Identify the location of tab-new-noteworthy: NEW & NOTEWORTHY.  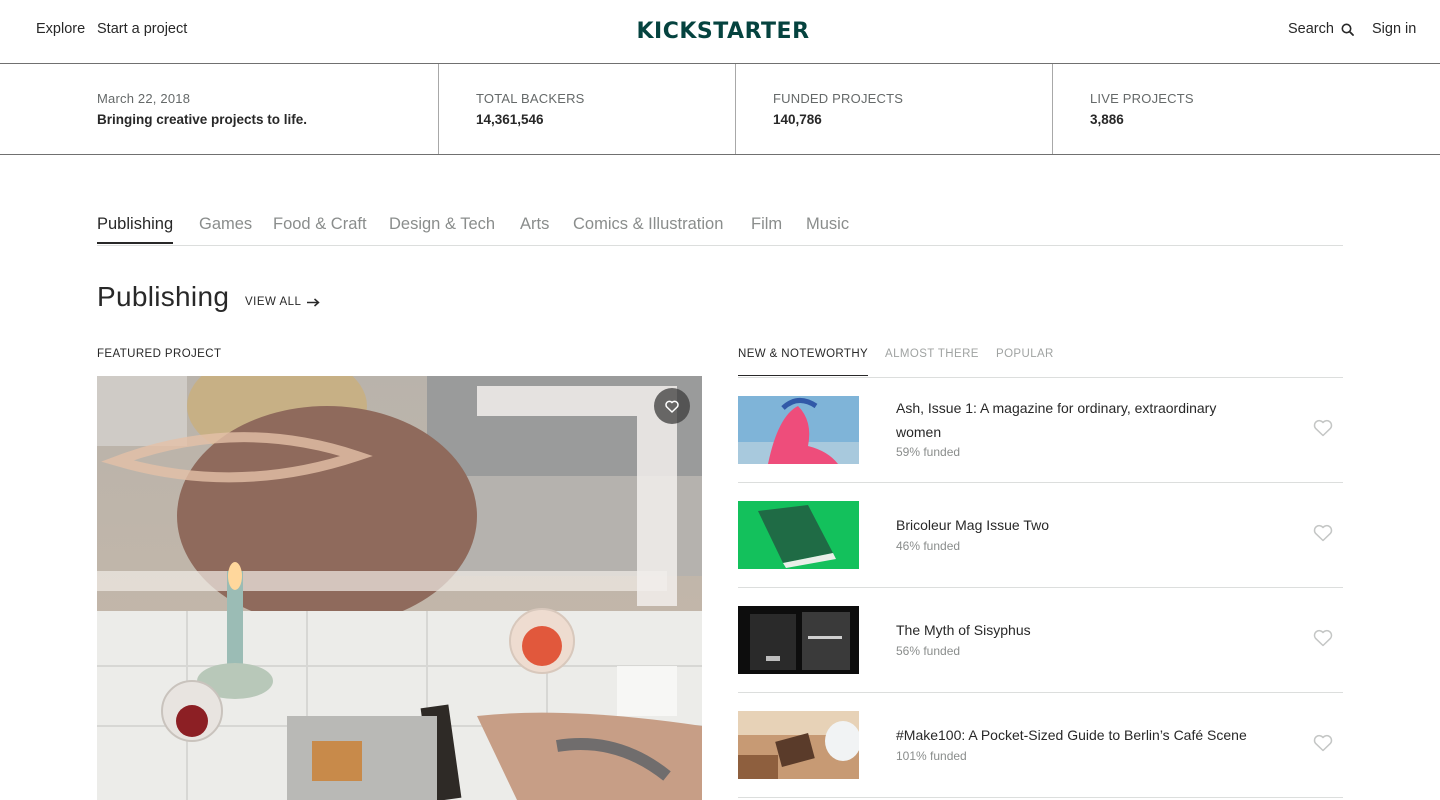
(803, 362).